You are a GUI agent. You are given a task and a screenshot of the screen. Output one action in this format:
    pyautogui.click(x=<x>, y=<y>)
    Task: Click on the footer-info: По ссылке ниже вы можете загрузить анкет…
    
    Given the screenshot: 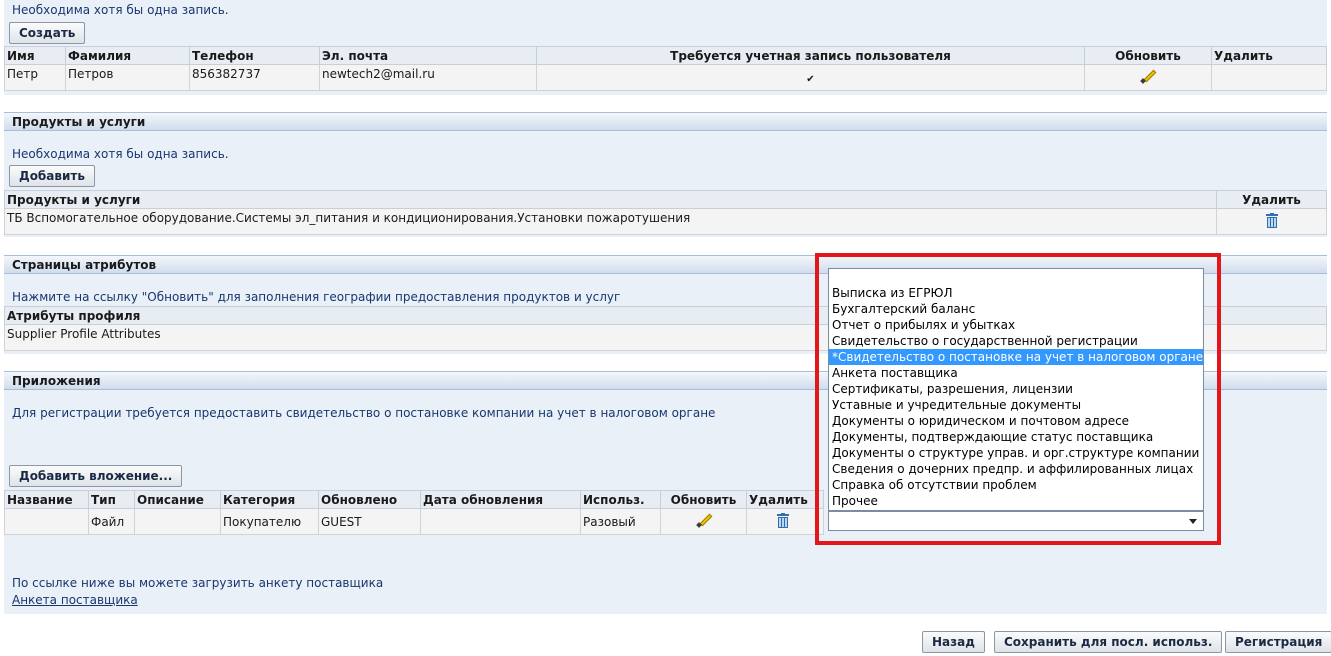 What is the action you would take?
    pyautogui.click(x=198, y=583)
    